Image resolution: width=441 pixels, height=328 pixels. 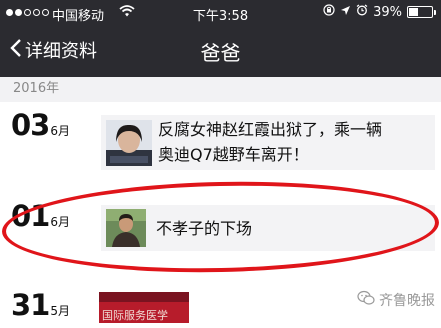 I want to click on watermark-text: 齐鲁晚报, so click(x=407, y=301).